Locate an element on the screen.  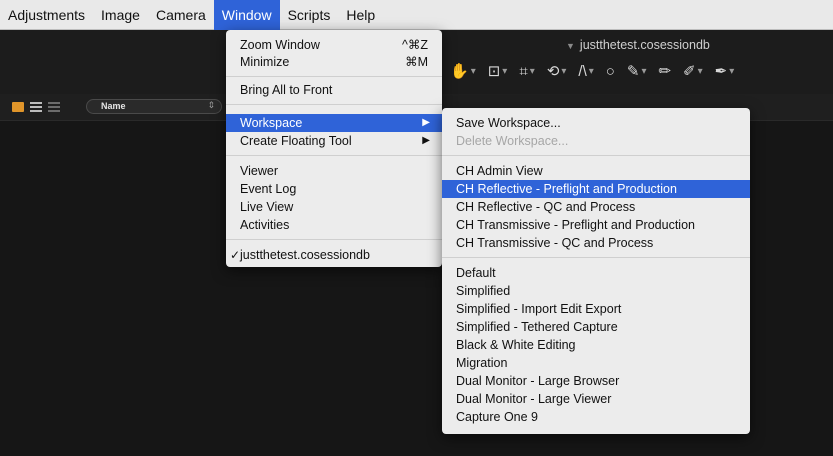
grid-view-icon is located at coordinates (18, 107).